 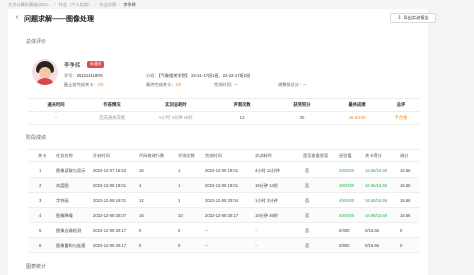 What do you see at coordinates (40, 215) in the screenshot?
I see `cell-level: 4` at bounding box center [40, 215].